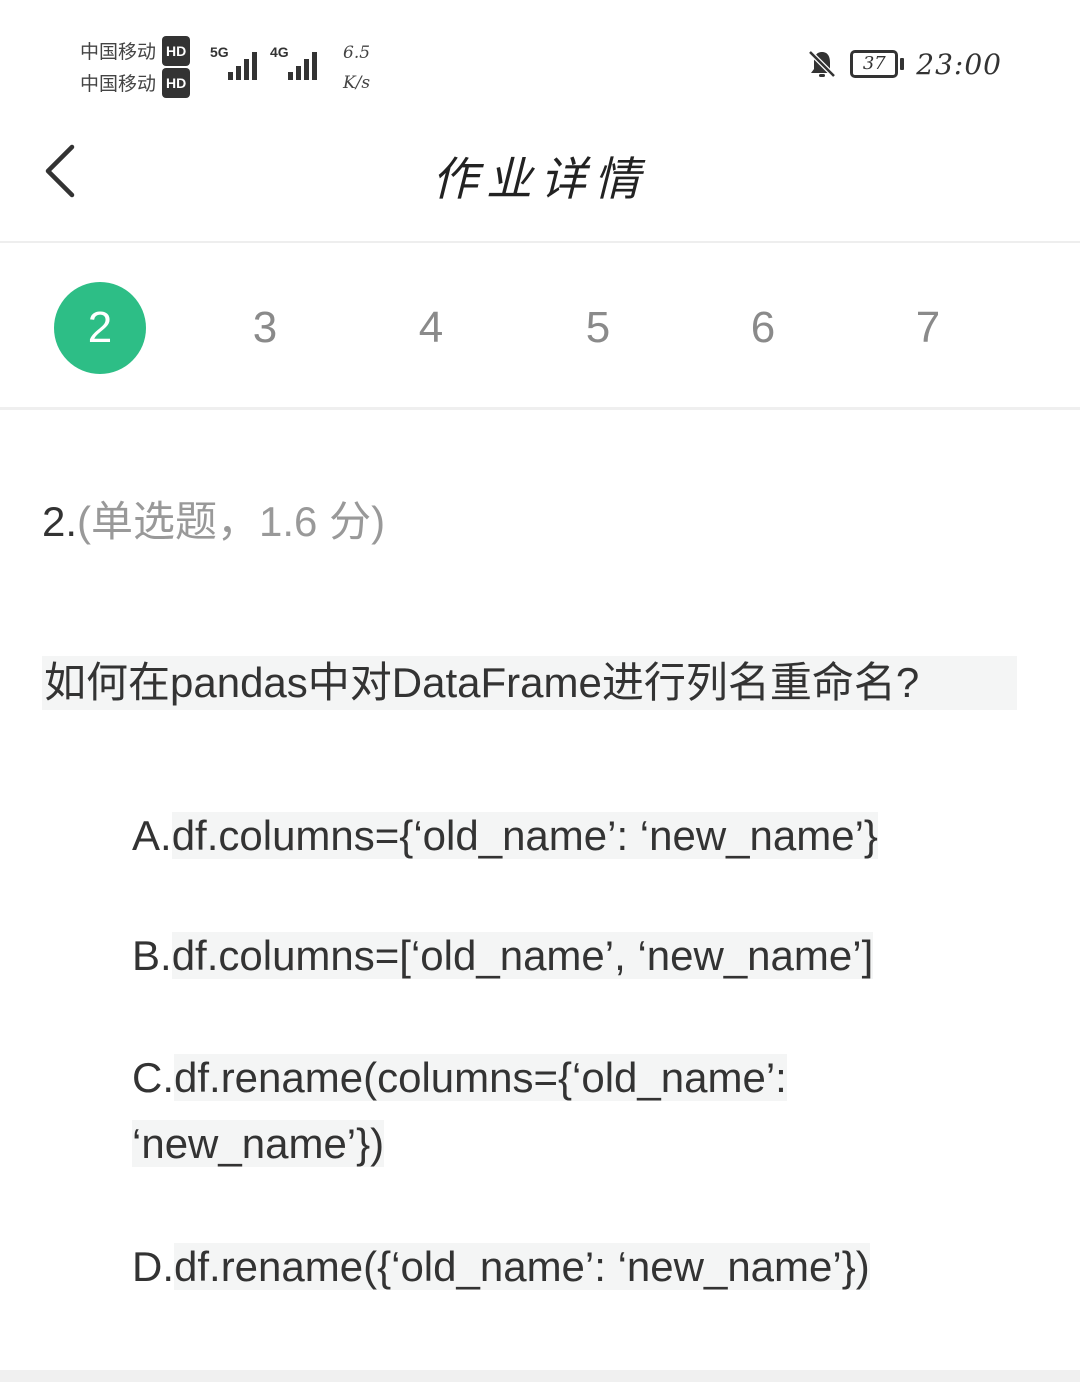 Image resolution: width=1080 pixels, height=1382 pixels. Describe the element at coordinates (100, 328) in the screenshot. I see `tab-question-2: 2` at that location.